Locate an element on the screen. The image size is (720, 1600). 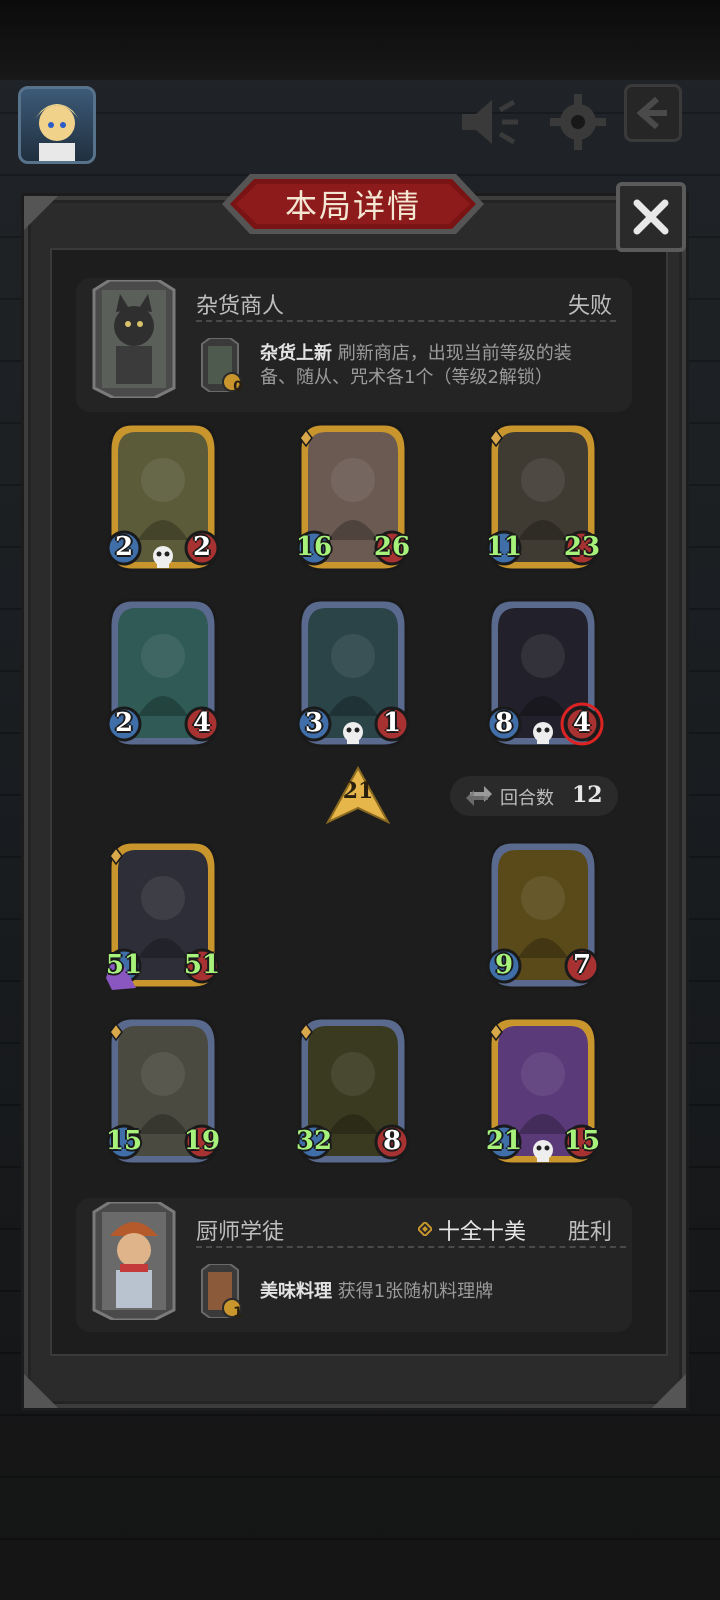
opponent-result: 失败 is located at coordinates (590, 306).